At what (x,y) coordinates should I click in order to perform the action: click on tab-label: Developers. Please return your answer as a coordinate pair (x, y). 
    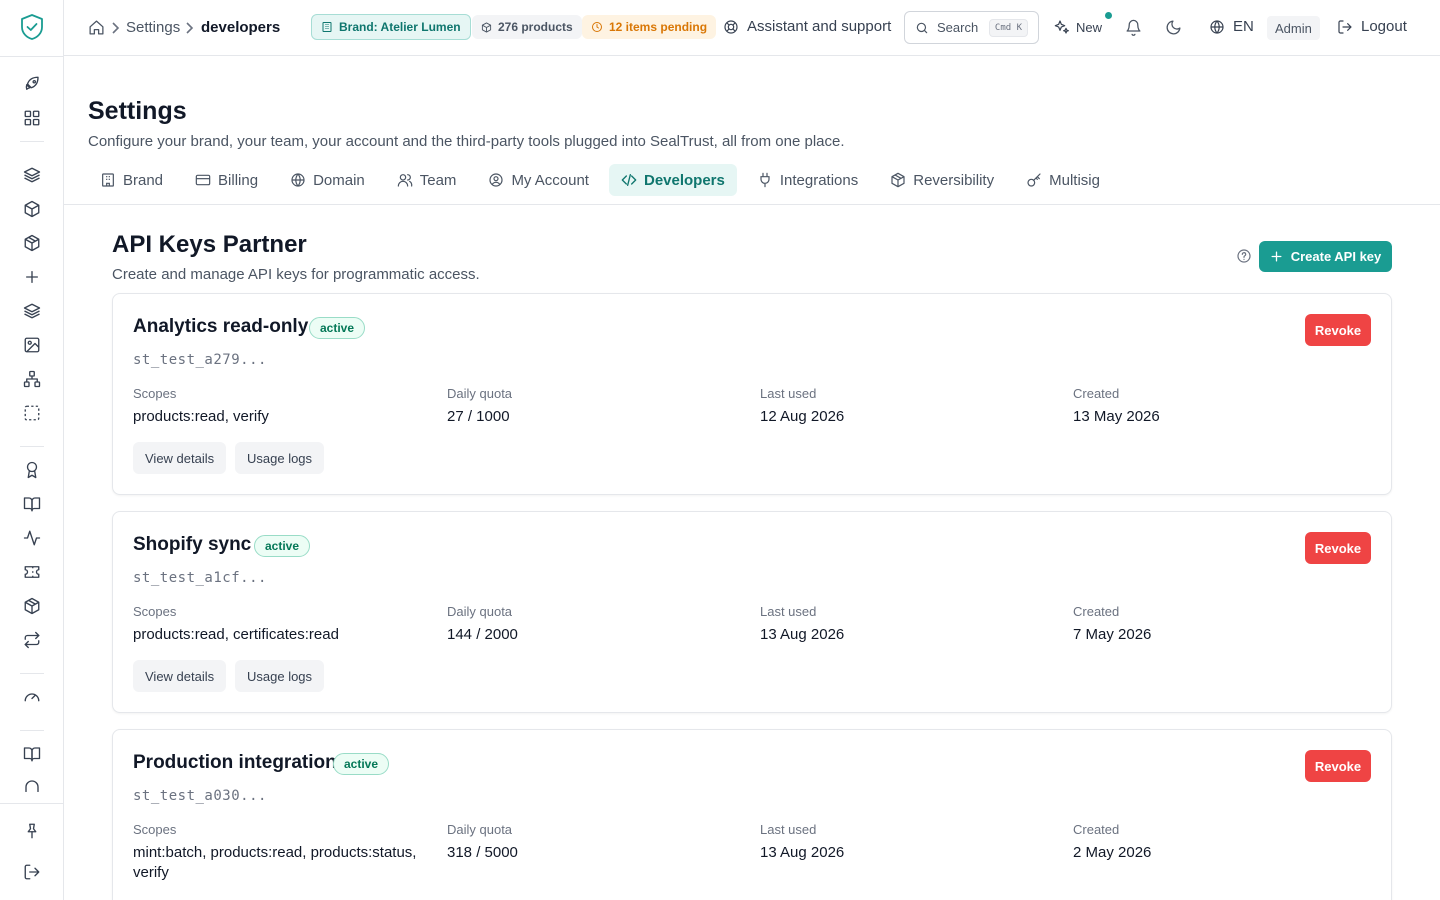
    Looking at the image, I should click on (684, 180).